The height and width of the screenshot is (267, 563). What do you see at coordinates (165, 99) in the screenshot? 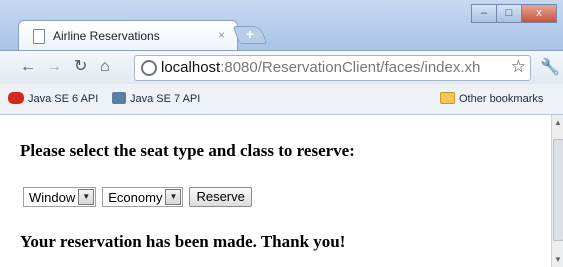
I see `bookmark-label: Java SE 7 API` at bounding box center [165, 99].